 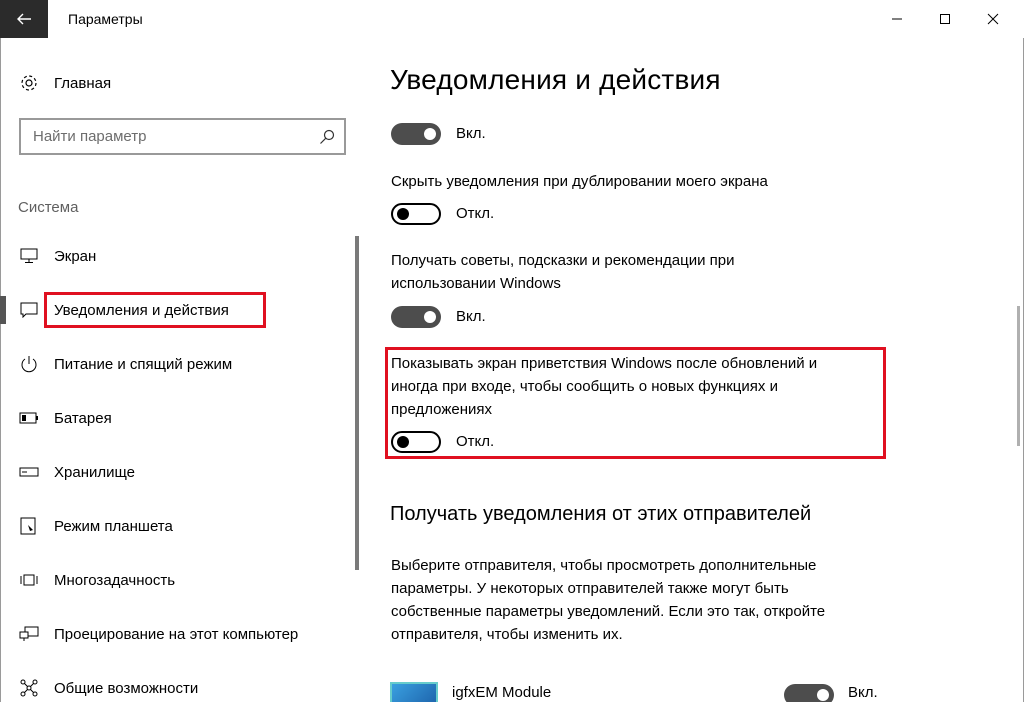 I want to click on tablet-icon, so click(x=29, y=526).